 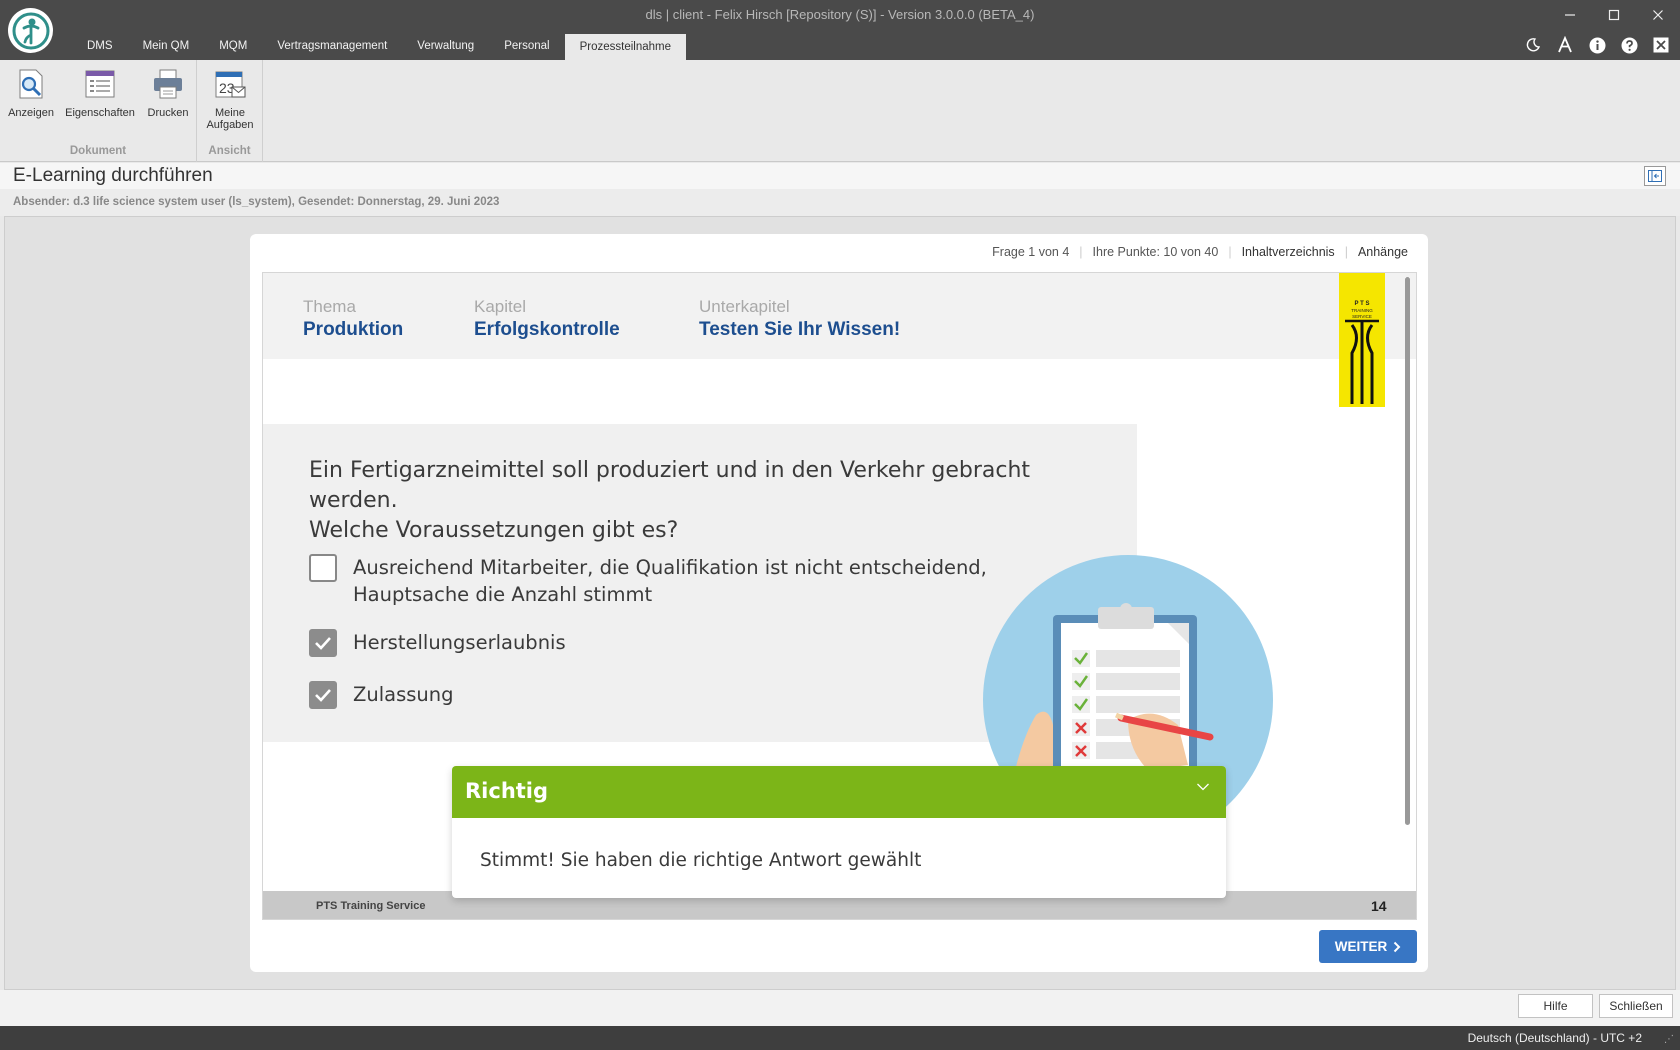 I want to click on drucken-button: Drucken, so click(x=168, y=91).